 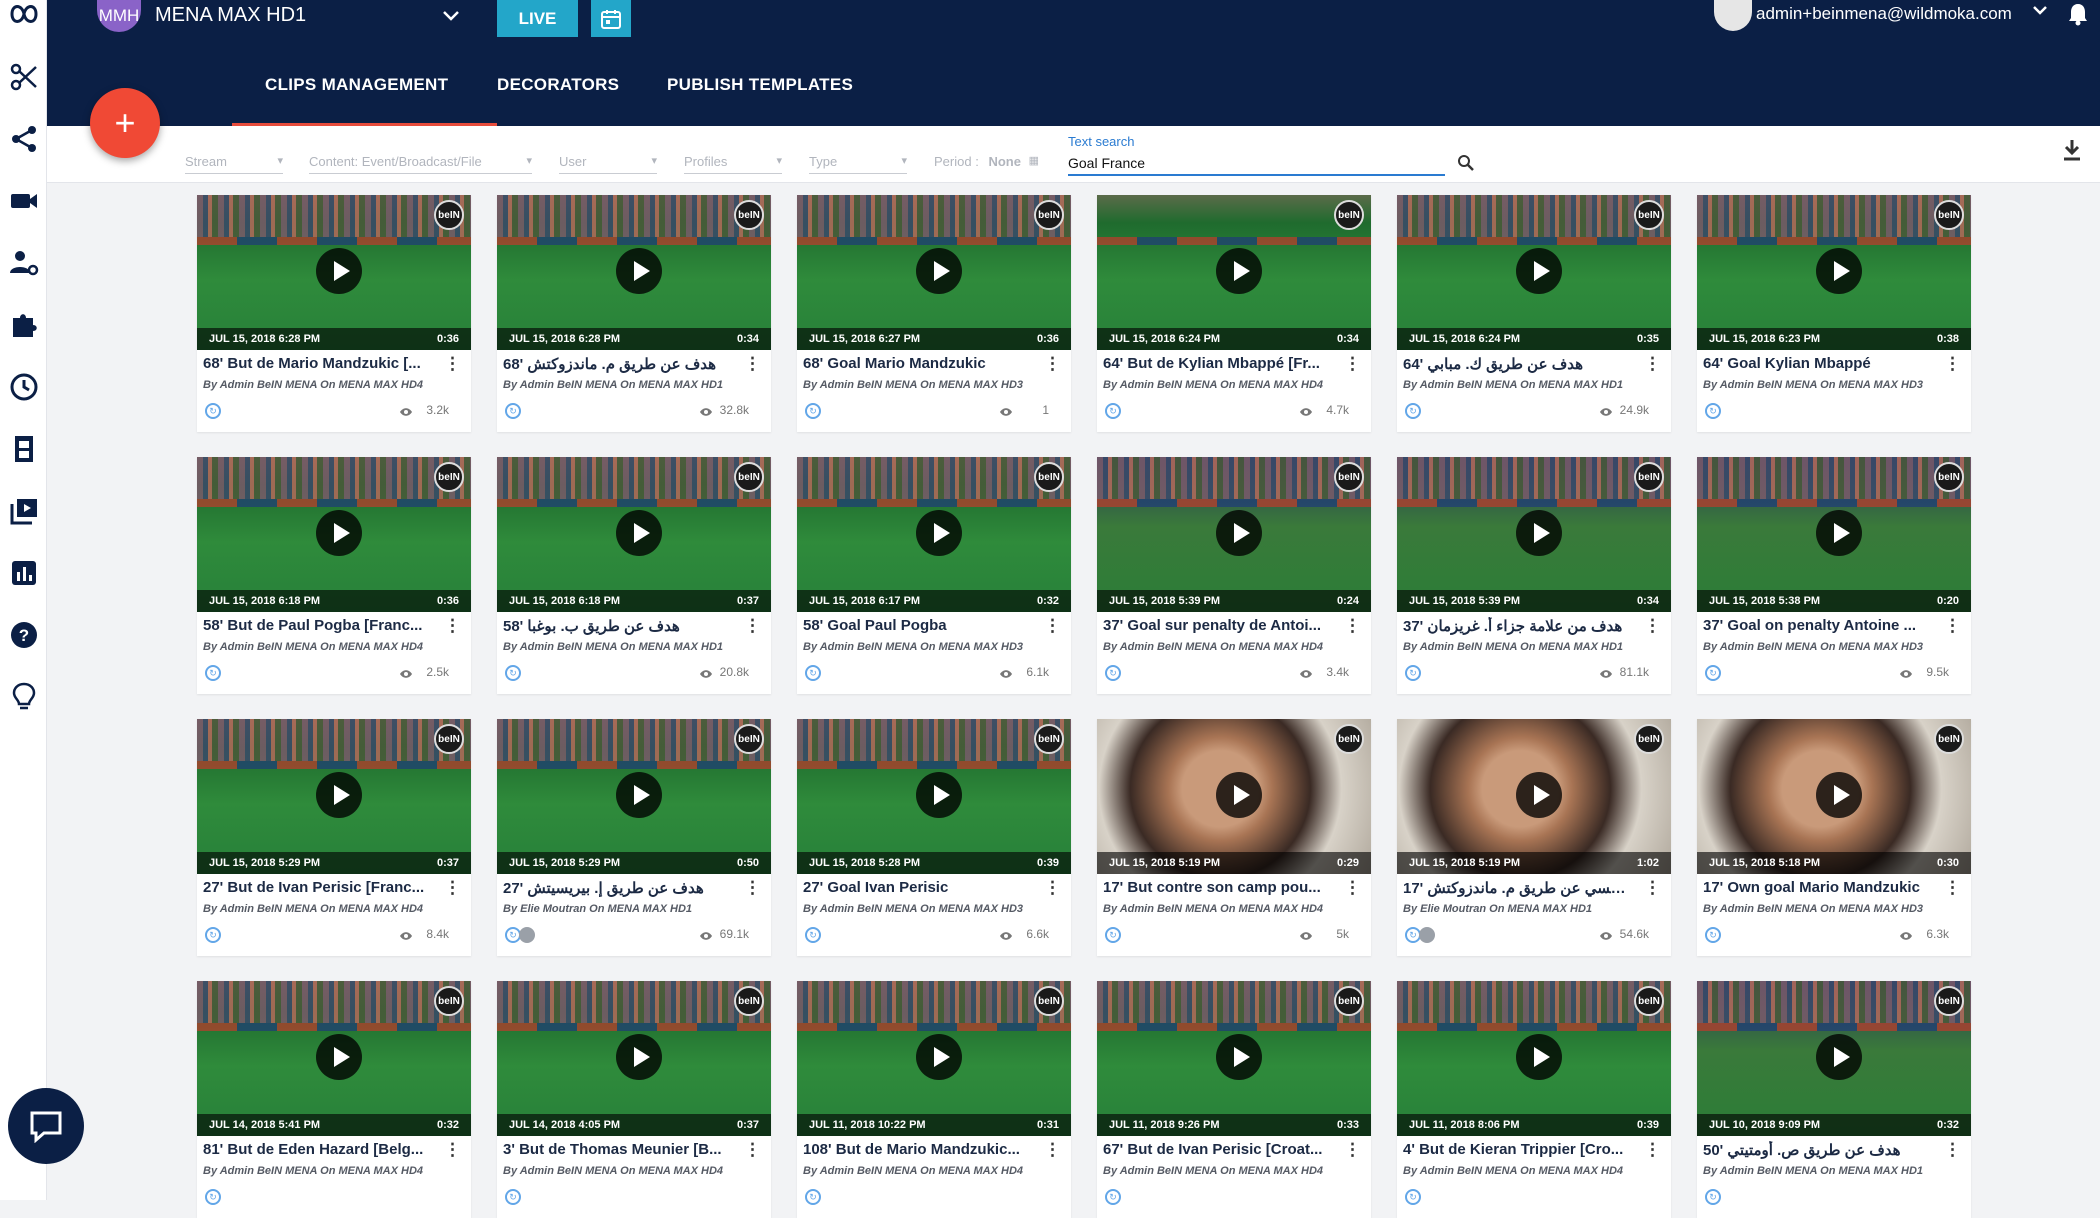 What do you see at coordinates (23, 697) in the screenshot?
I see `lightbulb-icon` at bounding box center [23, 697].